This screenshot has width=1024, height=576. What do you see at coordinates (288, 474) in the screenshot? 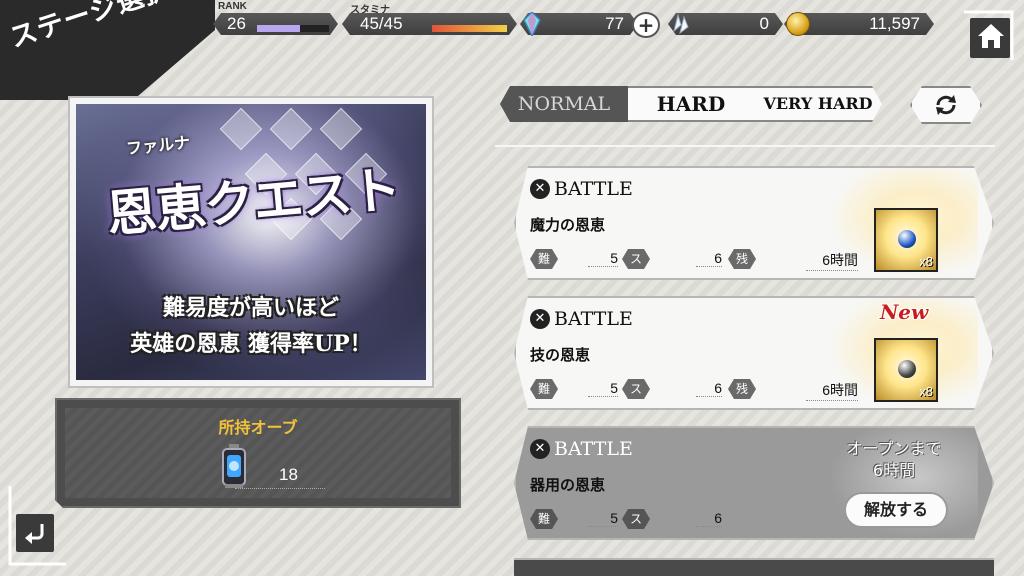
I see `owned-orbs-count: 18` at bounding box center [288, 474].